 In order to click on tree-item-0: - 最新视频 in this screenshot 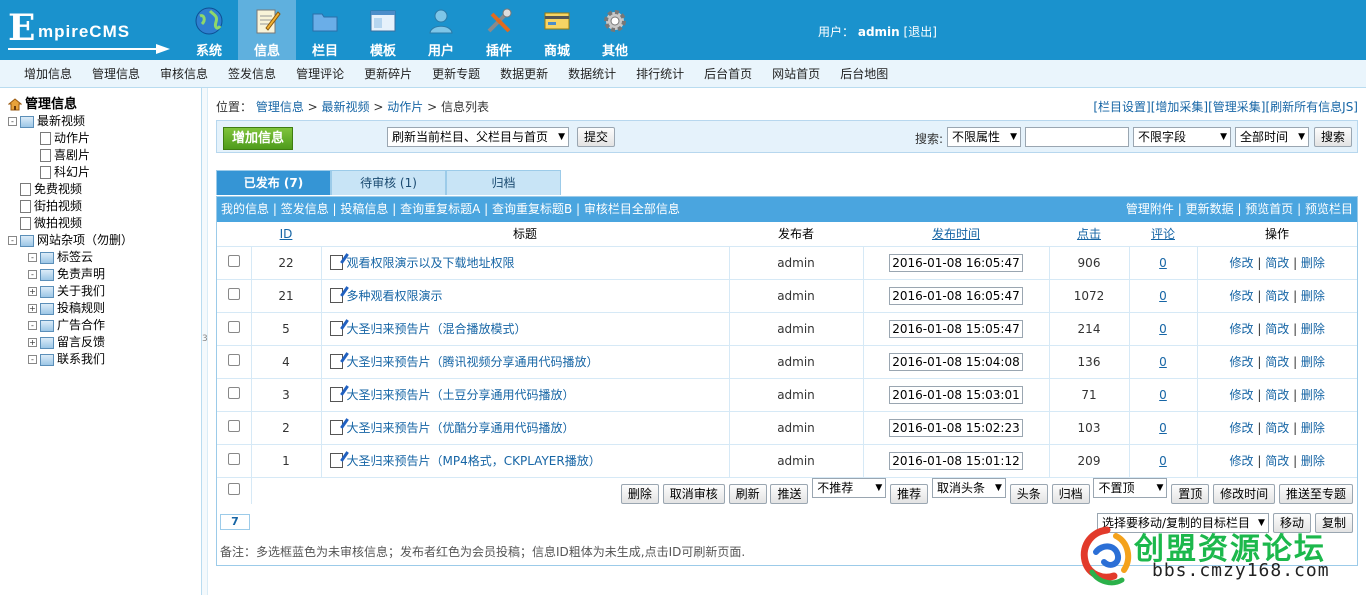, I will do `click(104, 121)`.